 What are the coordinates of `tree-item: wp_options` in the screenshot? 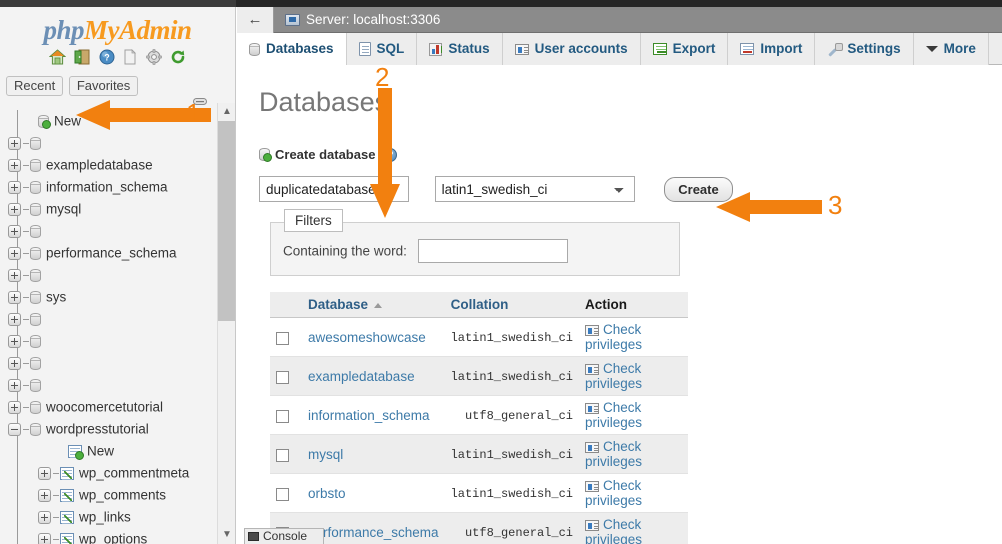 It's located at (109, 536).